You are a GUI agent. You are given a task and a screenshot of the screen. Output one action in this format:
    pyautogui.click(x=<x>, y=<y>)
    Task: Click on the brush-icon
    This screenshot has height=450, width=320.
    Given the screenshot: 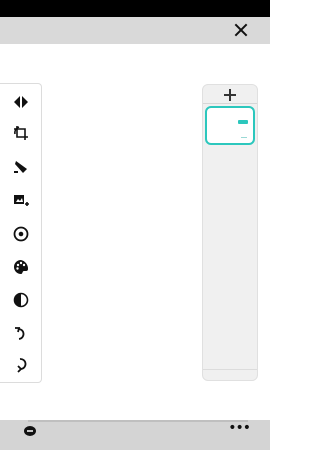 What is the action you would take?
    pyautogui.click(x=21, y=167)
    